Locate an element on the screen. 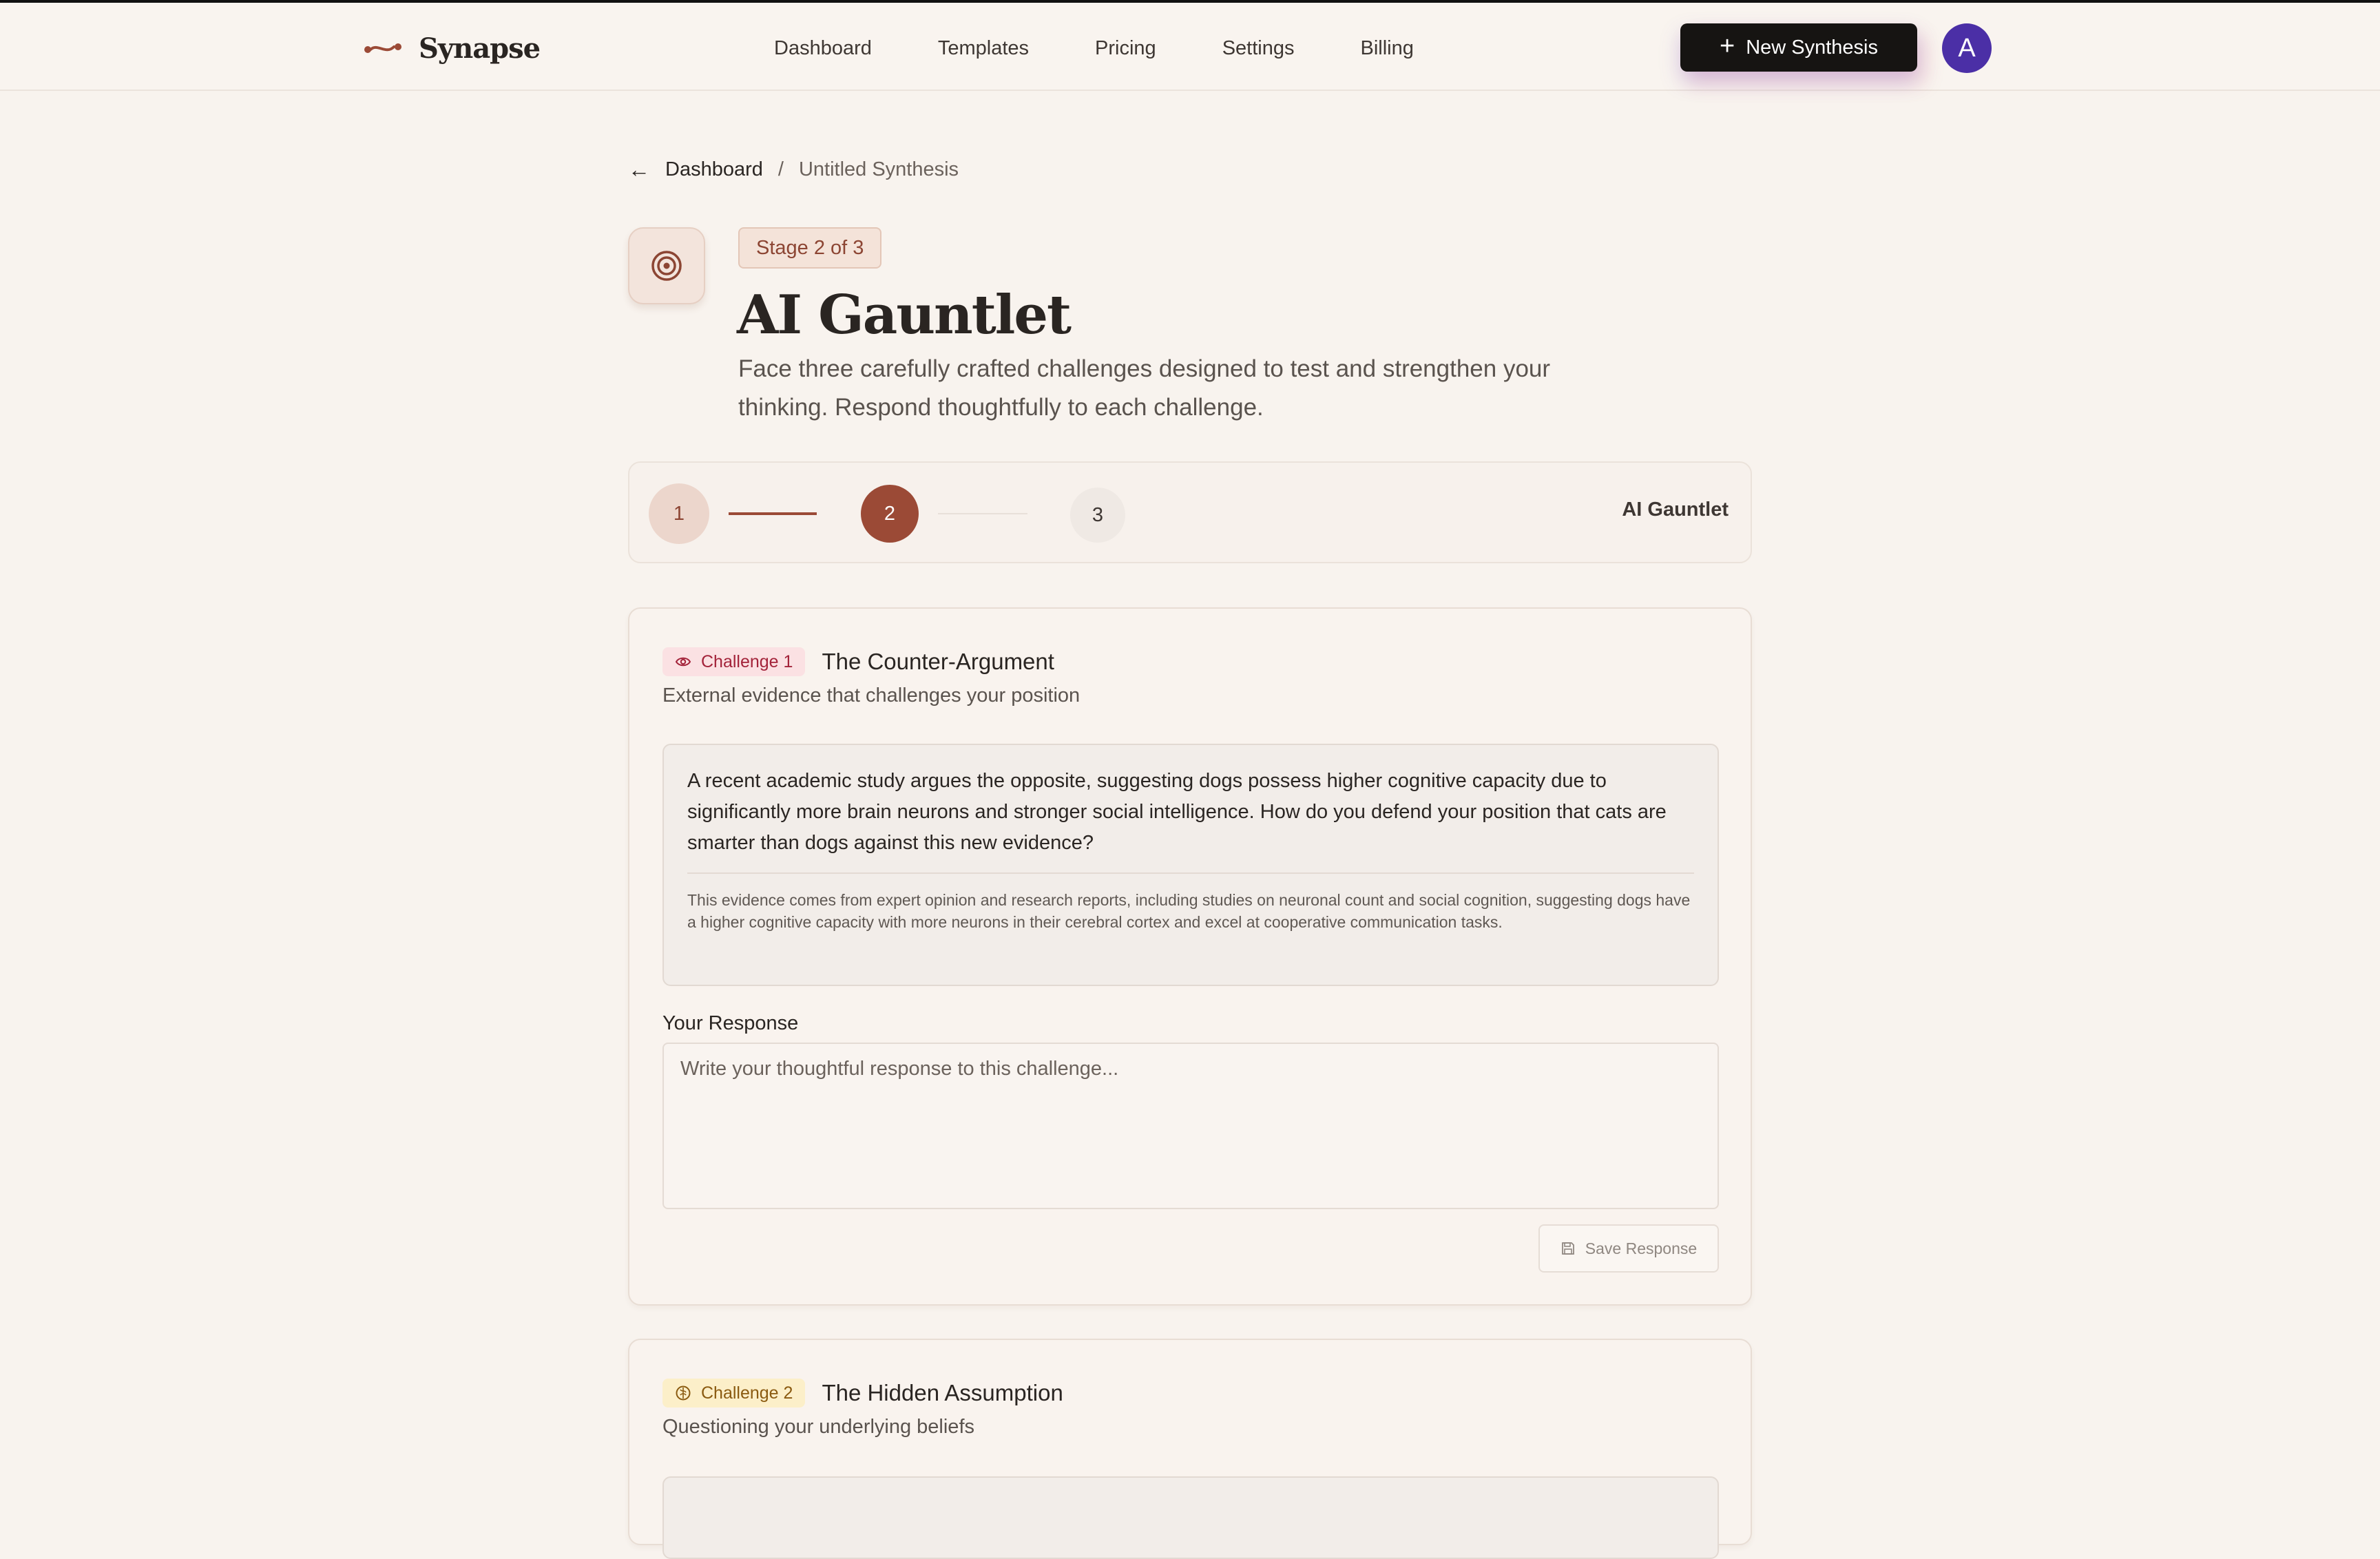 The width and height of the screenshot is (2380, 1559). brain-icon is located at coordinates (683, 1393).